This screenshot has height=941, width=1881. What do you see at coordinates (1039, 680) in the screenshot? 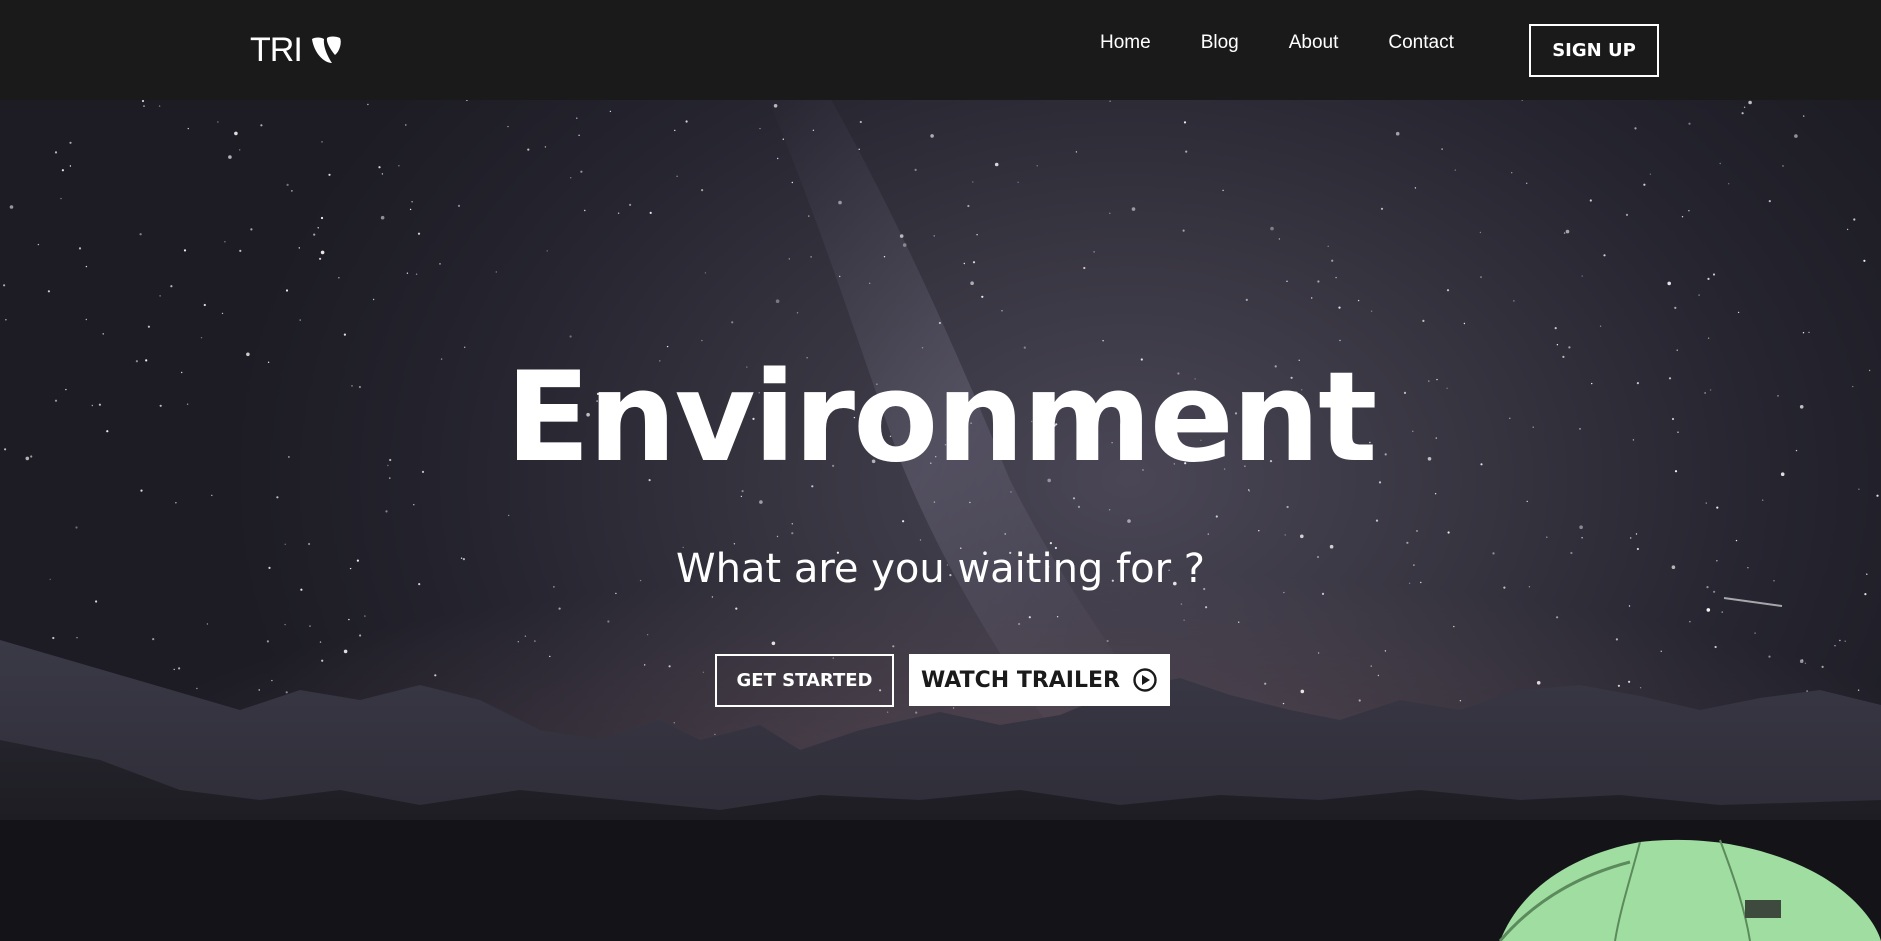
I see `watch-trailer-button: WATCH TRAILER` at bounding box center [1039, 680].